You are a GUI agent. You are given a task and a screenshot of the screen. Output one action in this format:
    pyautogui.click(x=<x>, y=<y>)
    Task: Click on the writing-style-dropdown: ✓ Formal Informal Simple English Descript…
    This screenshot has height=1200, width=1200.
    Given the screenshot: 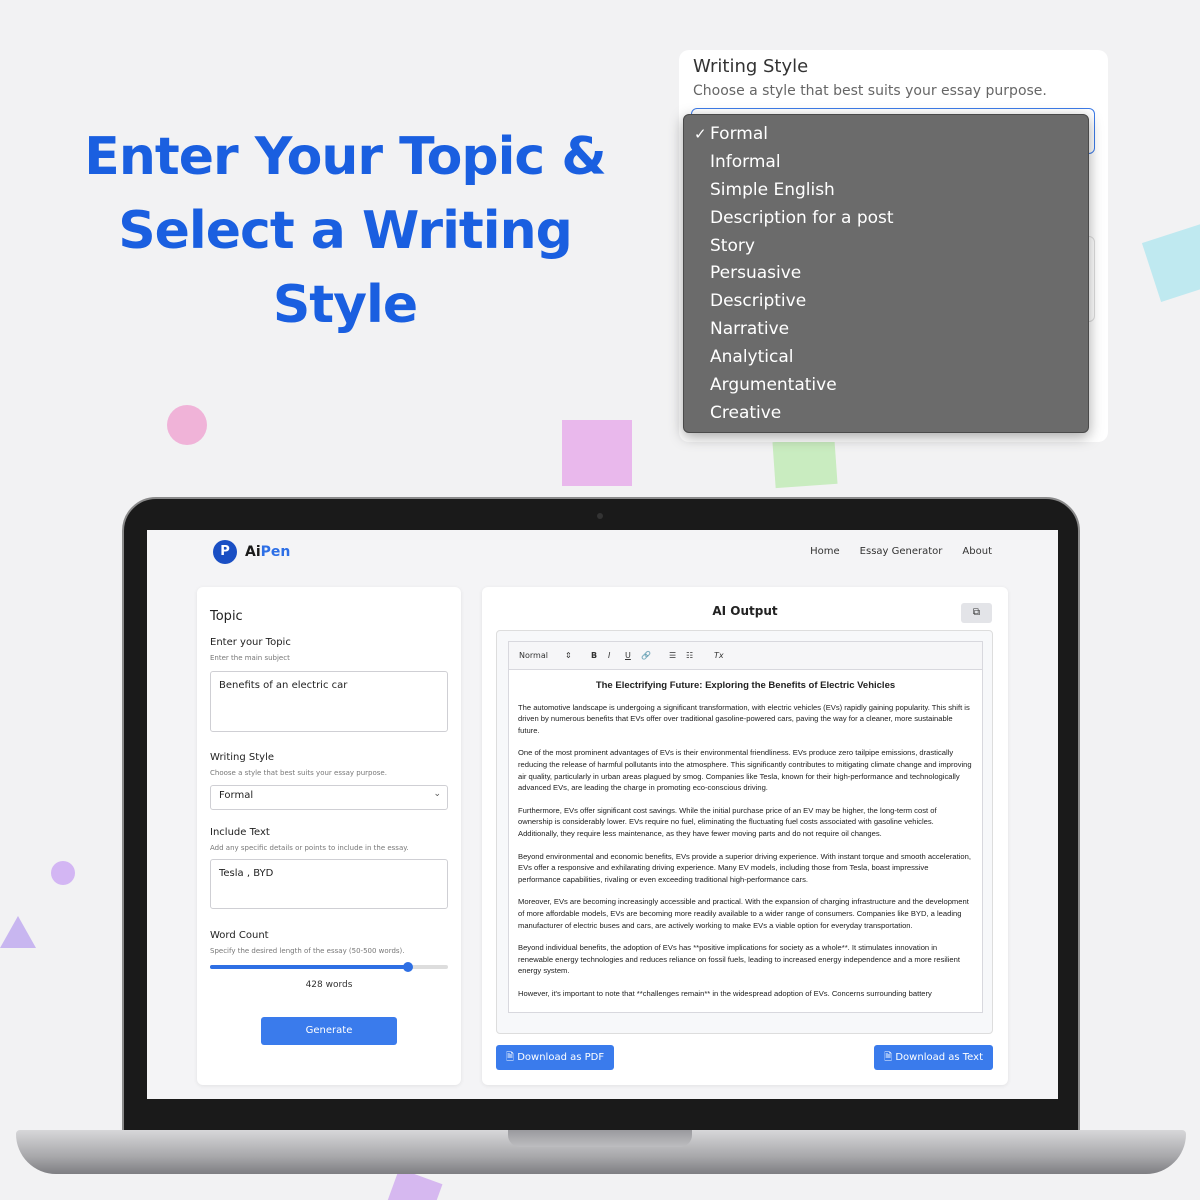 What is the action you would take?
    pyautogui.click(x=886, y=273)
    